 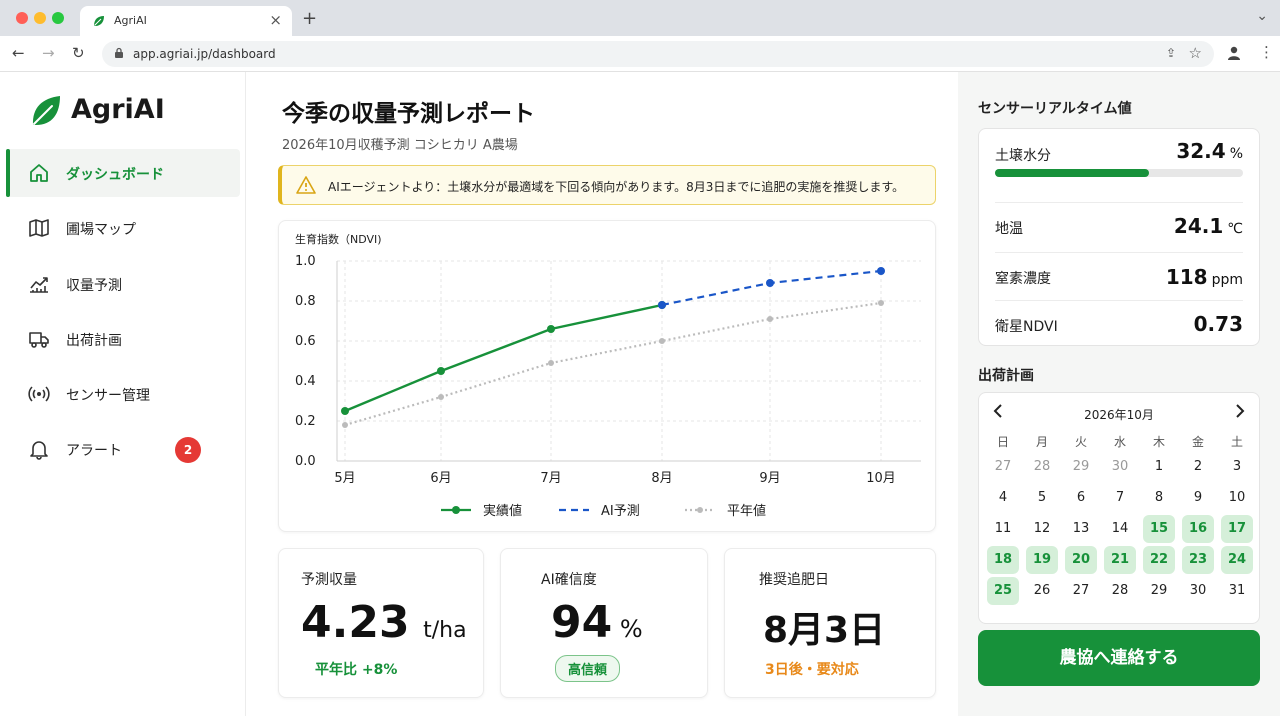 I want to click on calendar-day: 2, so click(x=1198, y=467).